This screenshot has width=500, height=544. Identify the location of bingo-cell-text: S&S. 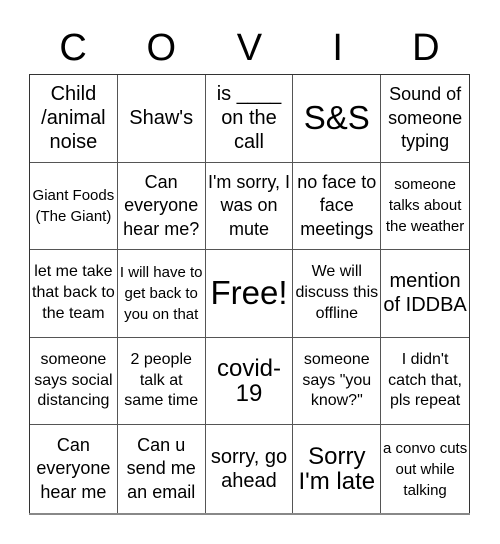
(336, 117).